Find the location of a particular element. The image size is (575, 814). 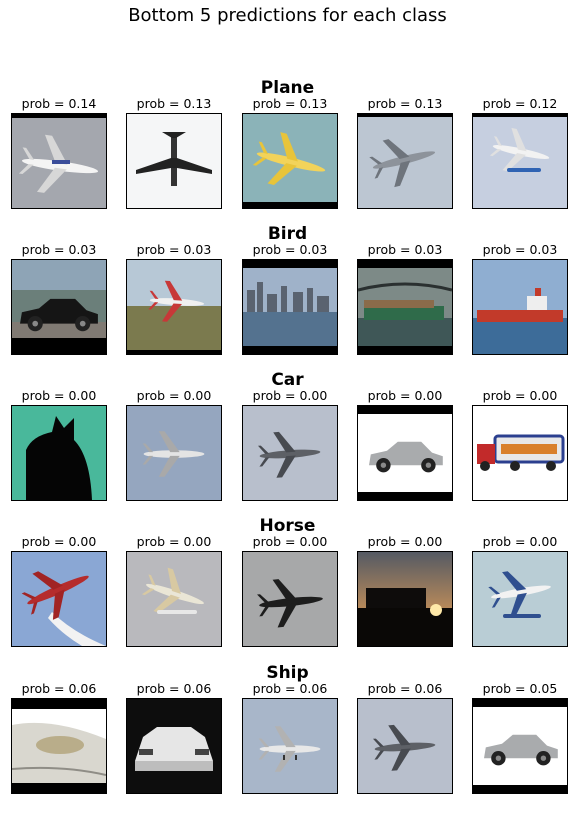

seaplane-icon is located at coordinates (520, 161).